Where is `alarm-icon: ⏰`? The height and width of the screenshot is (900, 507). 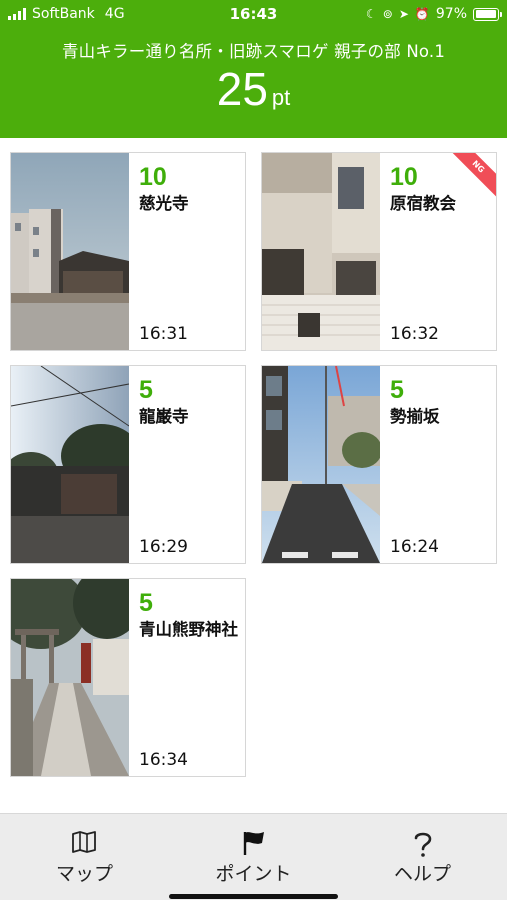
alarm-icon: ⏰ is located at coordinates (422, 14).